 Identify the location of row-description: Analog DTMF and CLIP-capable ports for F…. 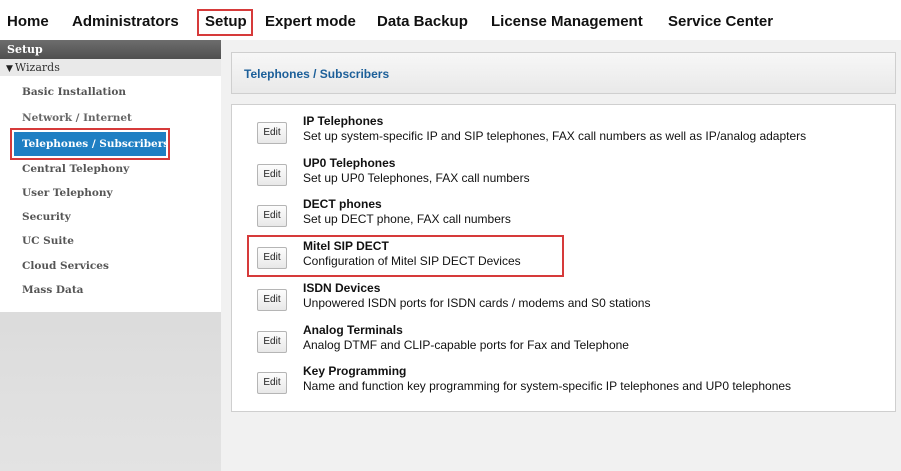
(466, 345).